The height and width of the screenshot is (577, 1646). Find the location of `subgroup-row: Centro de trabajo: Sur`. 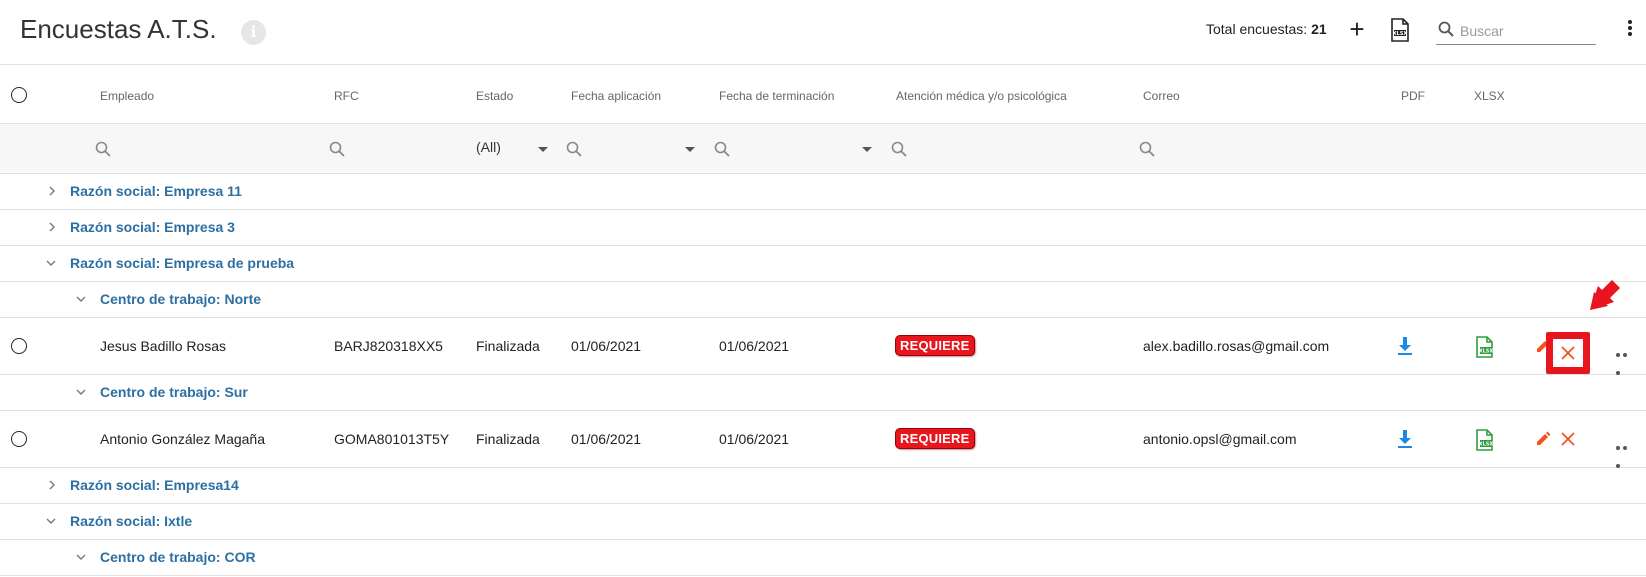

subgroup-row: Centro de trabajo: Sur is located at coordinates (823, 393).